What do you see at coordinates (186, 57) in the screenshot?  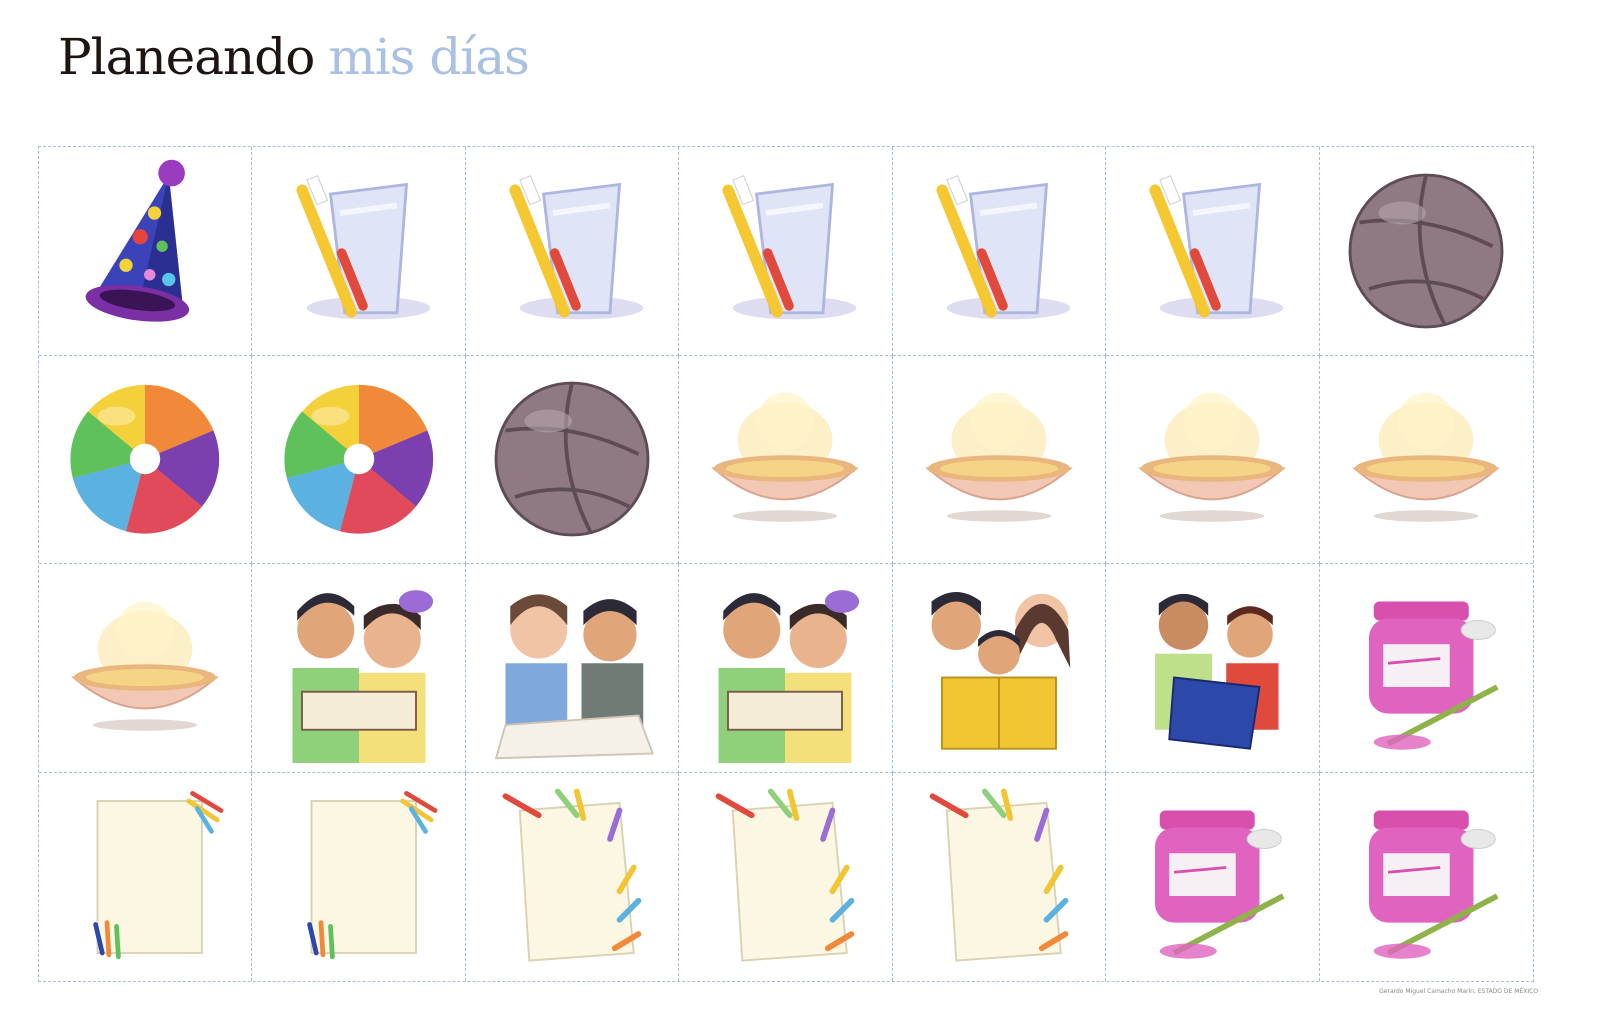 I see `page-title-part1: Planeando` at bounding box center [186, 57].